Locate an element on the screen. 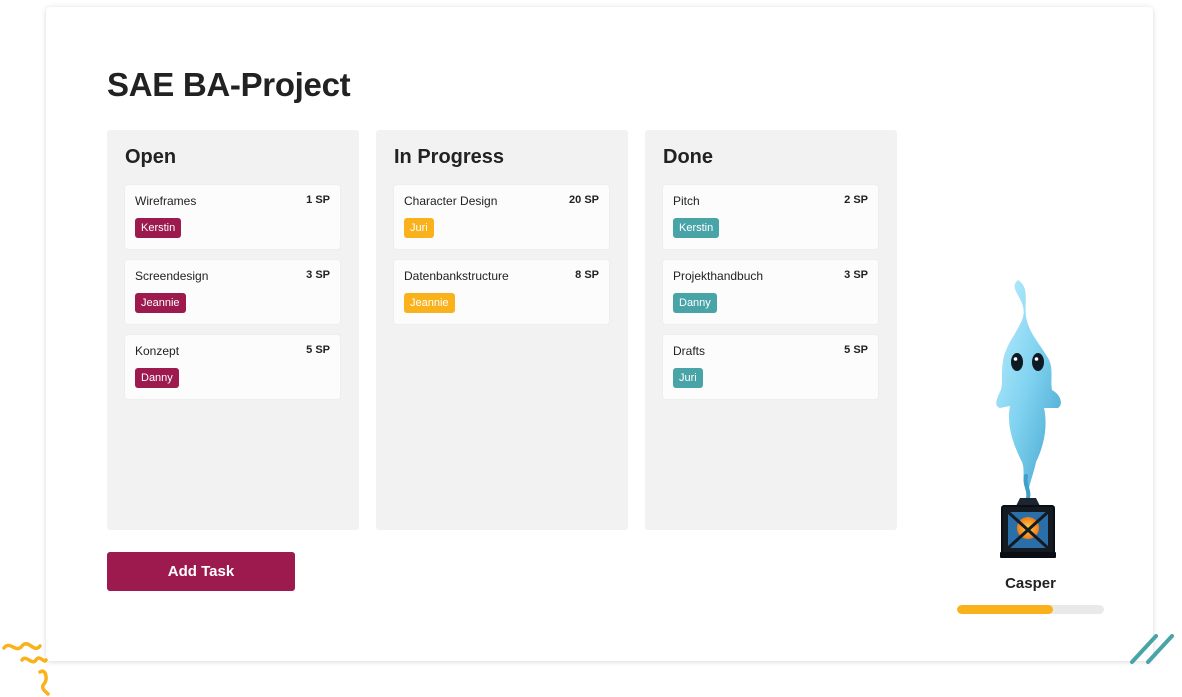  mascot-progress-fill is located at coordinates (1005, 609).